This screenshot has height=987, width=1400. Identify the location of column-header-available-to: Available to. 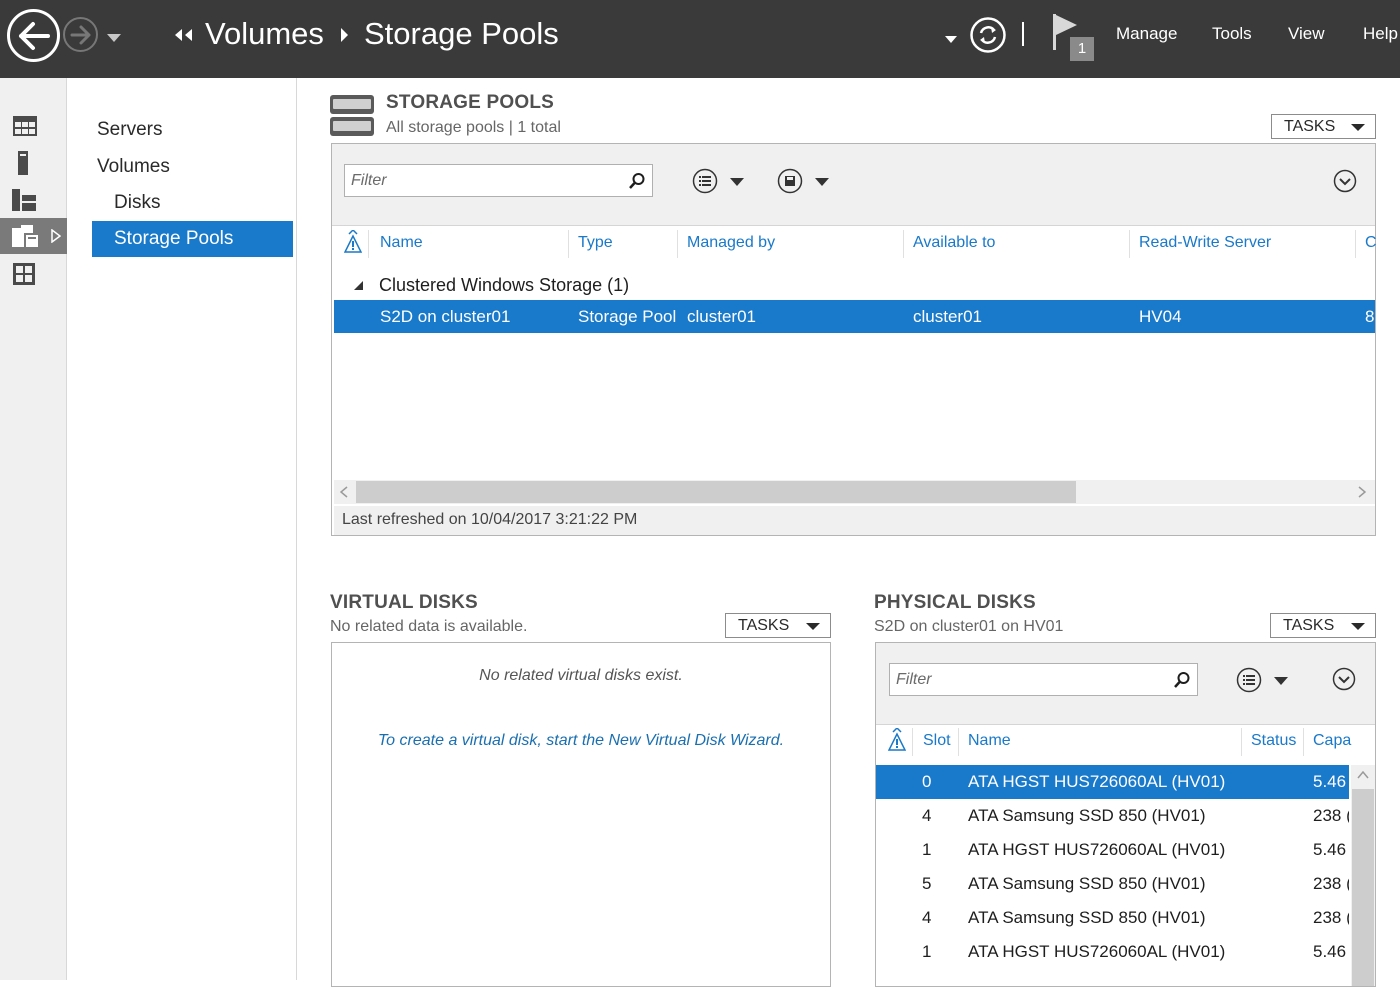
(954, 243).